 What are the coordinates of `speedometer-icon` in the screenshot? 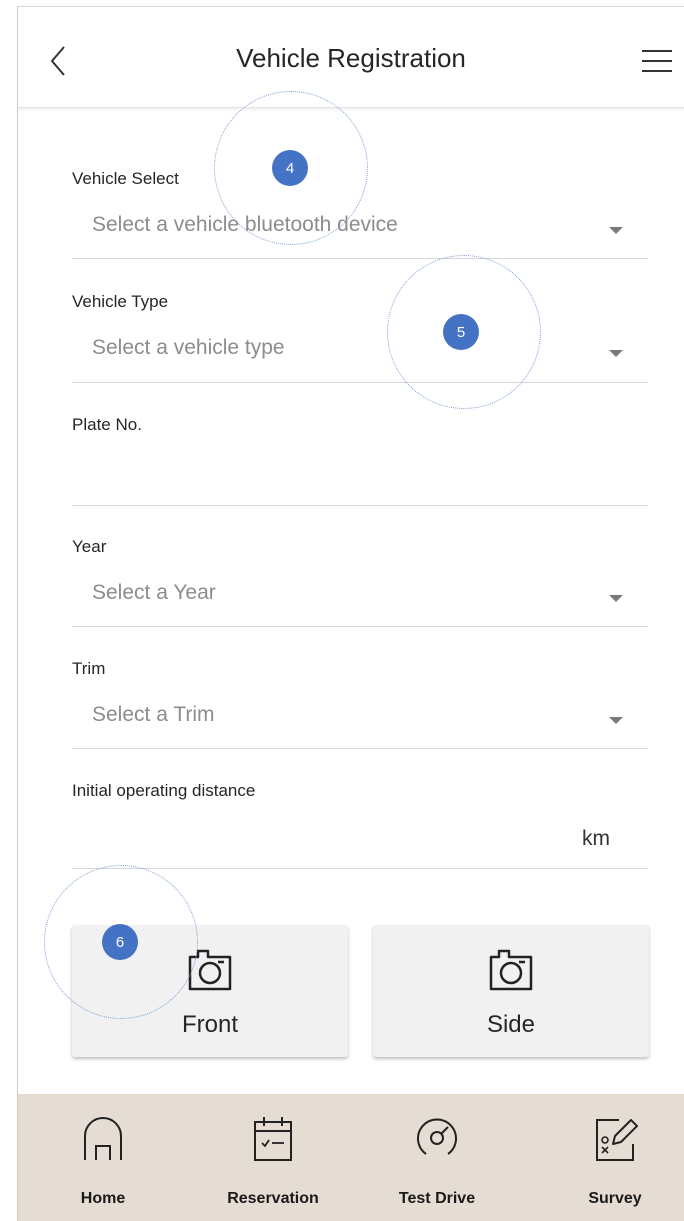 It's located at (437, 1136).